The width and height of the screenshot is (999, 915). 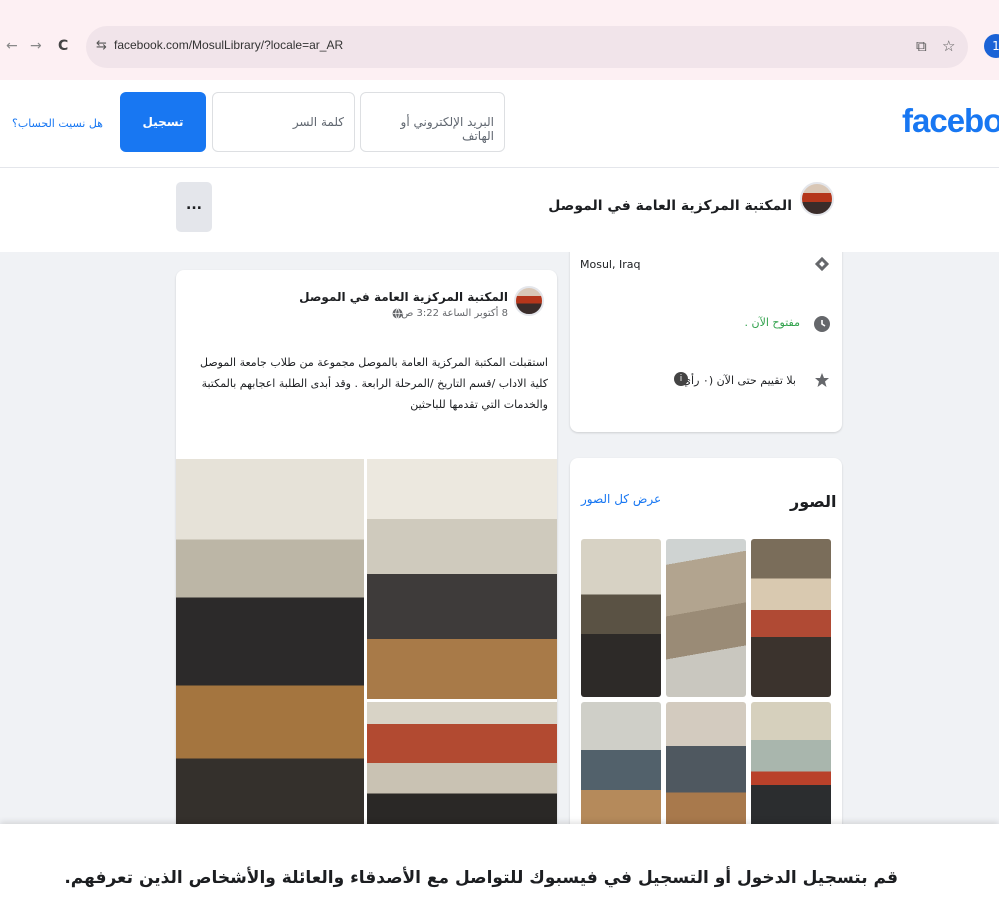 I want to click on facebook-logo: facebook, so click(x=950, y=121).